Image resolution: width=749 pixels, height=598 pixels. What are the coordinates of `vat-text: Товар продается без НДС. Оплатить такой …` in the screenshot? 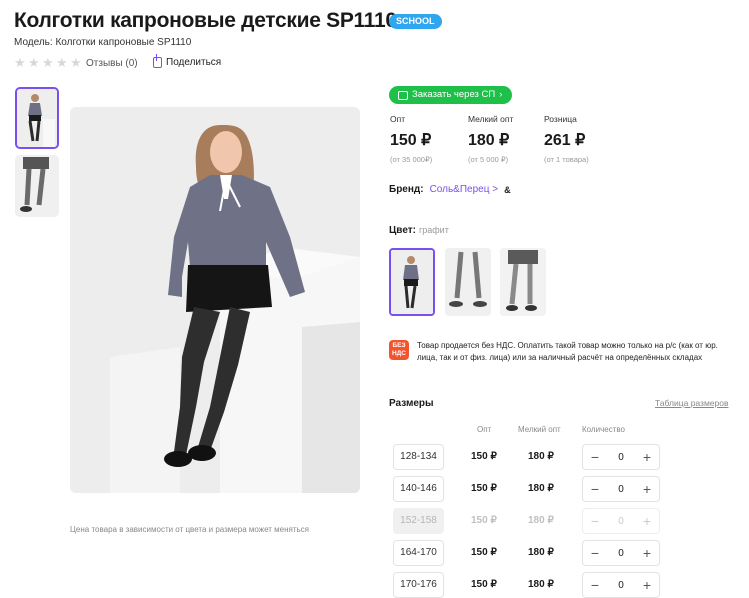 It's located at (567, 351).